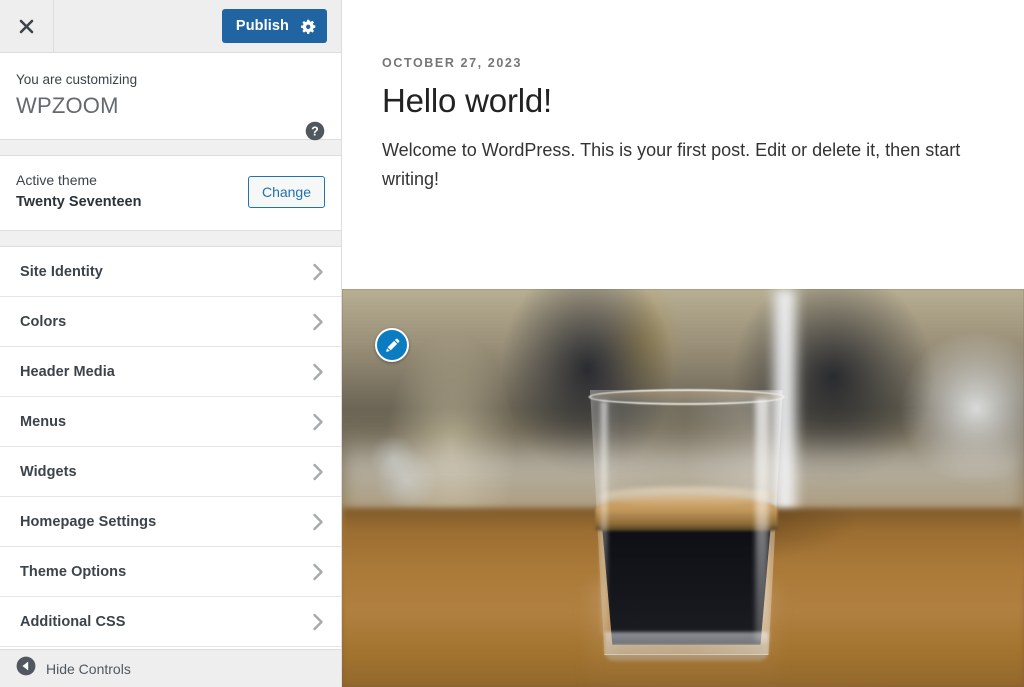 The width and height of the screenshot is (1024, 687). I want to click on header-spacer, so click(138, 26).